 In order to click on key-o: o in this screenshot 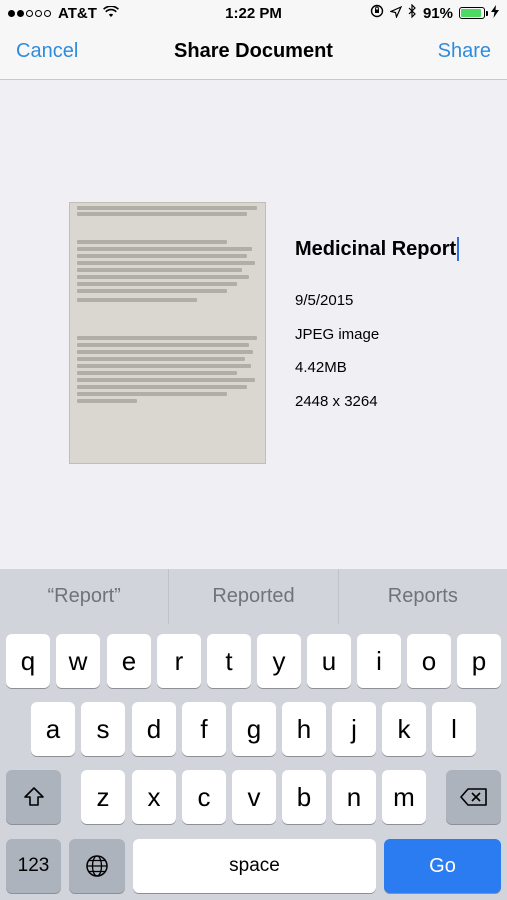, I will do `click(429, 661)`.